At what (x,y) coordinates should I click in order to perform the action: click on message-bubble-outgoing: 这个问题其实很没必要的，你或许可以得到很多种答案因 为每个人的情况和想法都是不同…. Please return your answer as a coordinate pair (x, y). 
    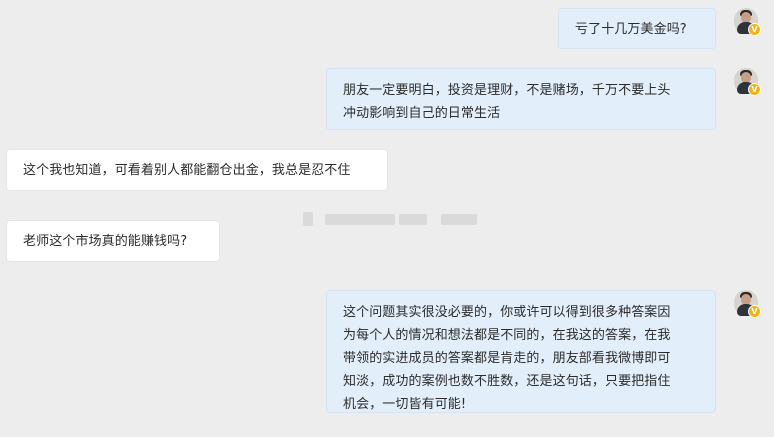
    Looking at the image, I should click on (521, 351).